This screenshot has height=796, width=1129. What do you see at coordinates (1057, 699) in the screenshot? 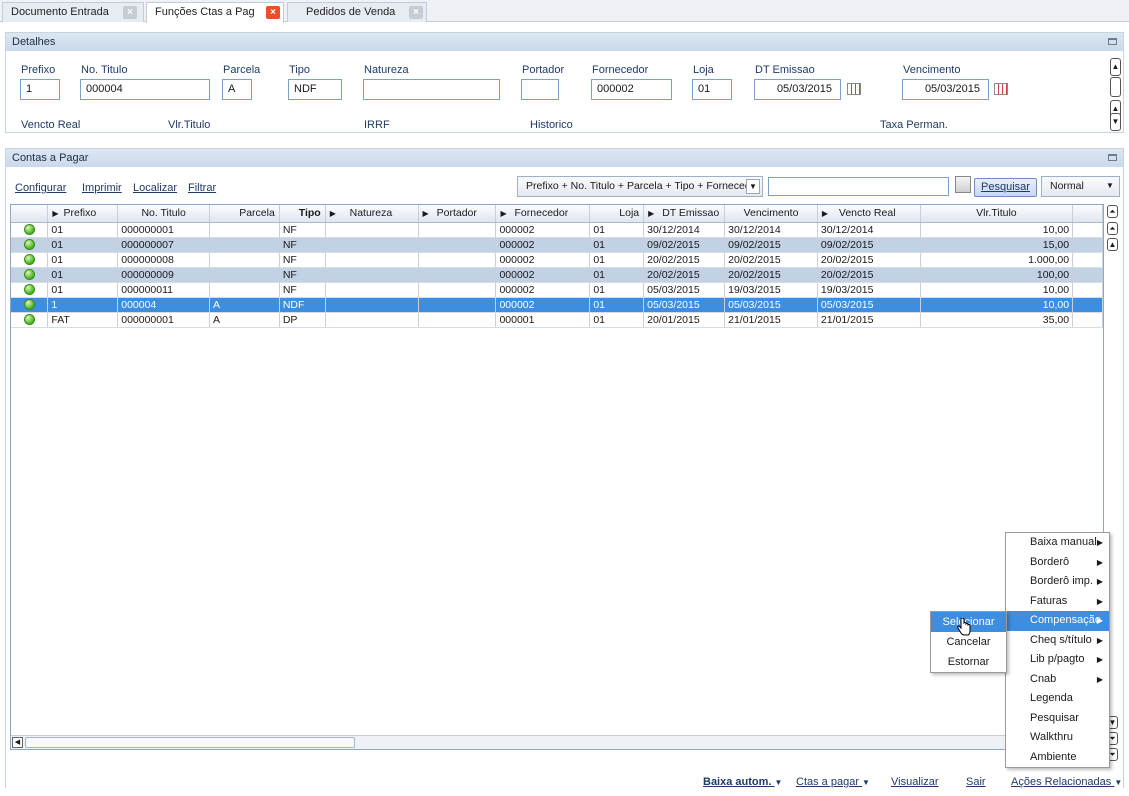
I see `menu-item-legenda: Legenda` at bounding box center [1057, 699].